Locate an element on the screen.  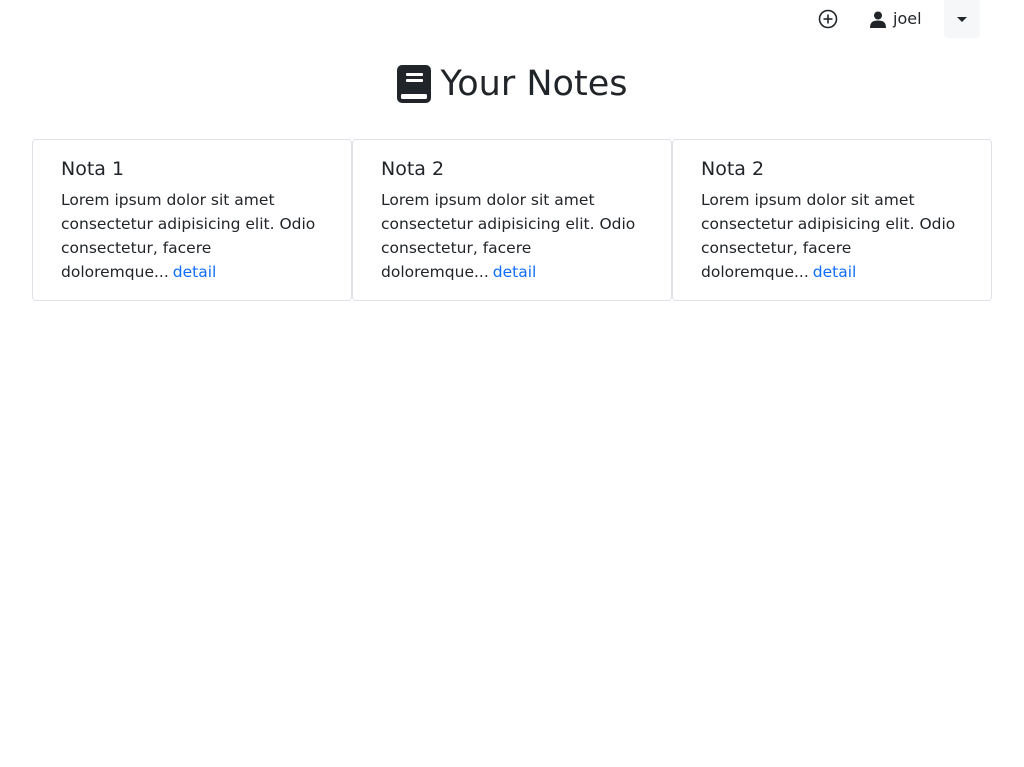
page-header: Your Notes is located at coordinates (512, 84).